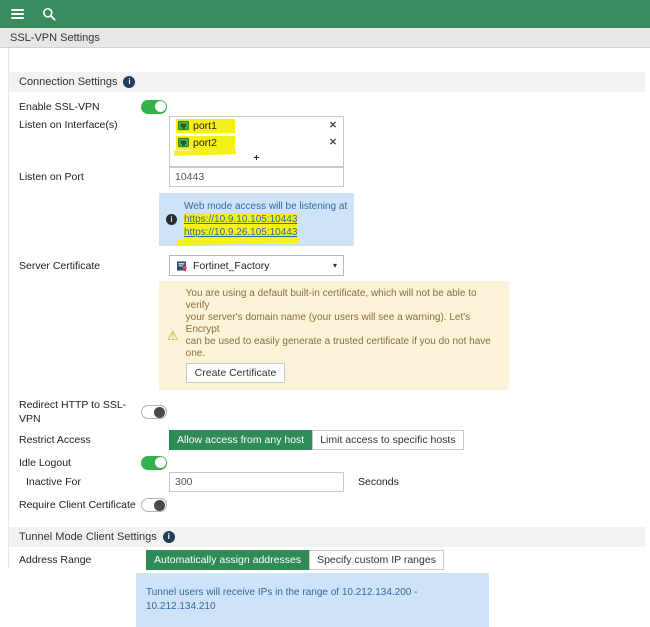  Describe the element at coordinates (154, 463) in the screenshot. I see `idle-logout-toggle` at that location.